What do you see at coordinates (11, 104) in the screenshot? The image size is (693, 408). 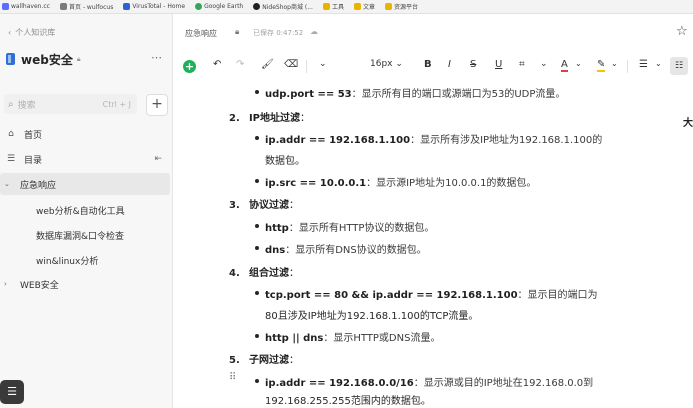 I see `search-icon: ⌕` at bounding box center [11, 104].